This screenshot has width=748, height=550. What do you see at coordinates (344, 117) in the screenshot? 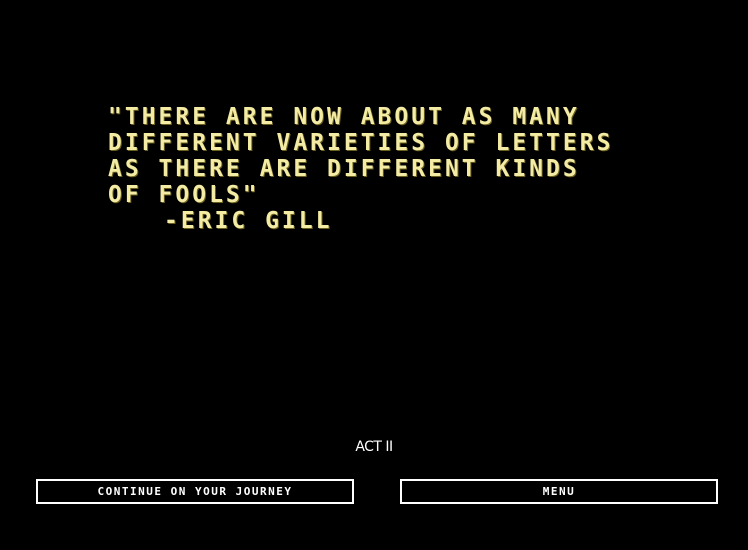
I see `quote-line-1: "THERE ARE NOW ABOUT AS MANY` at bounding box center [344, 117].